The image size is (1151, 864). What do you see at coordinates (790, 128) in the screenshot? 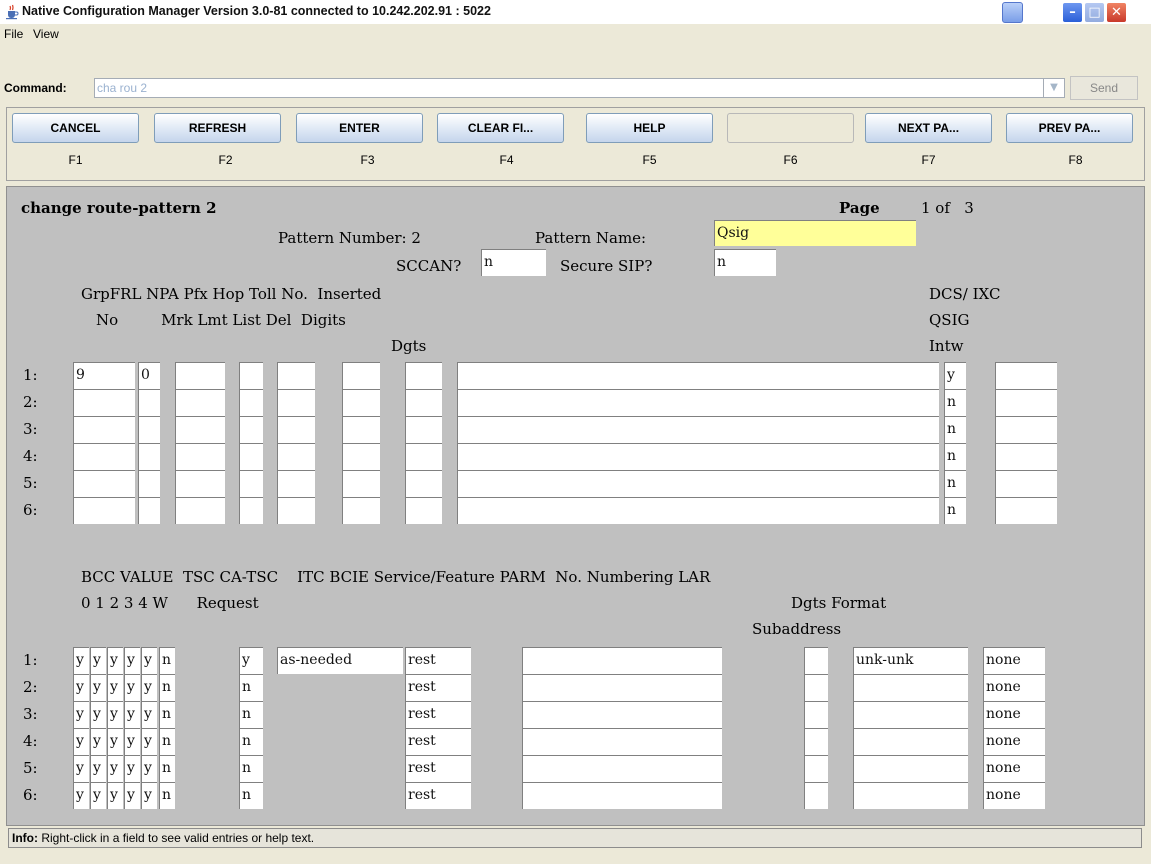
I see `f6-button` at bounding box center [790, 128].